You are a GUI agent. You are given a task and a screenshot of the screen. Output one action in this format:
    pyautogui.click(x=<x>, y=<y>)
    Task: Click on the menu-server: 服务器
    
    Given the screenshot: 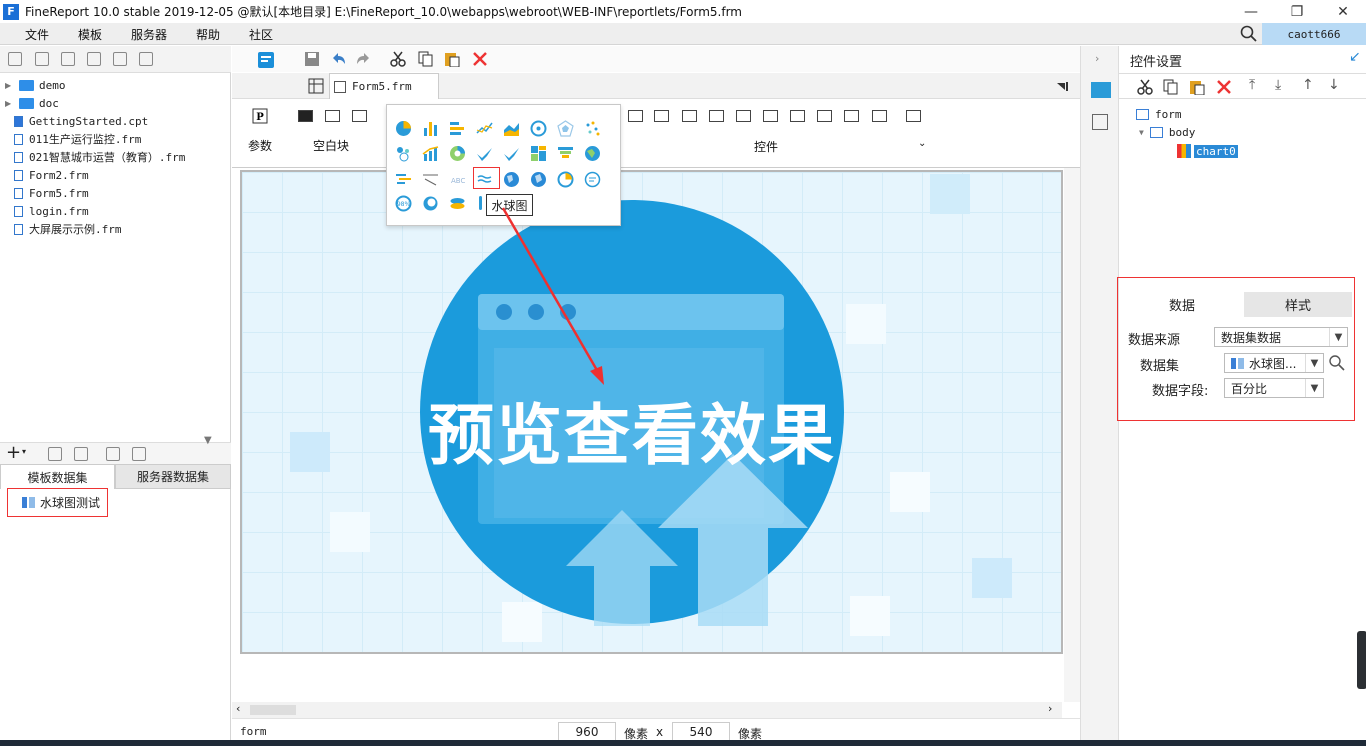 What is the action you would take?
    pyautogui.click(x=149, y=34)
    